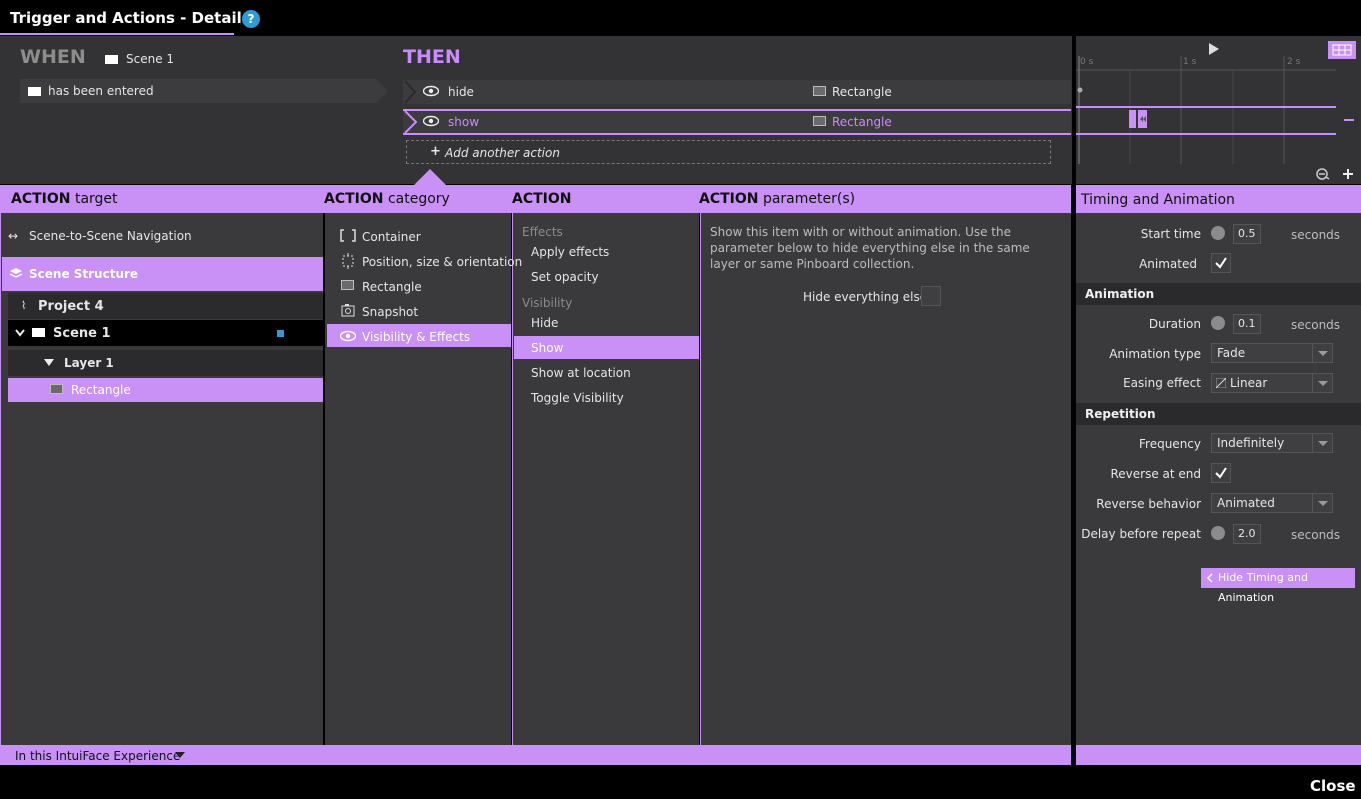  I want to click on project-icon: ⌇, so click(24, 305).